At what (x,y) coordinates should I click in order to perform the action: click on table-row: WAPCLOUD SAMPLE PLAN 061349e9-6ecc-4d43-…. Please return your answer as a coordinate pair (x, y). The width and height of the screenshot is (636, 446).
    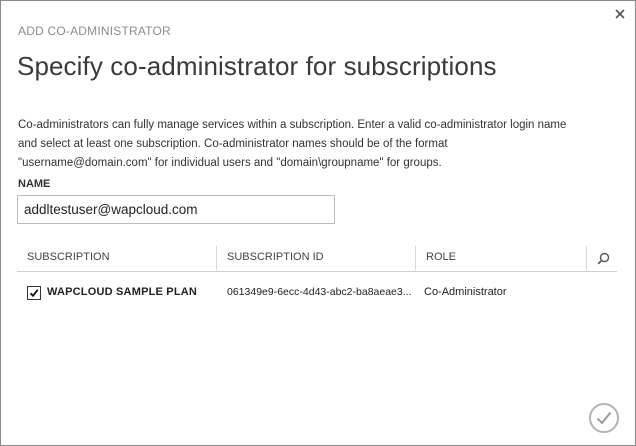
    Looking at the image, I should click on (317, 297).